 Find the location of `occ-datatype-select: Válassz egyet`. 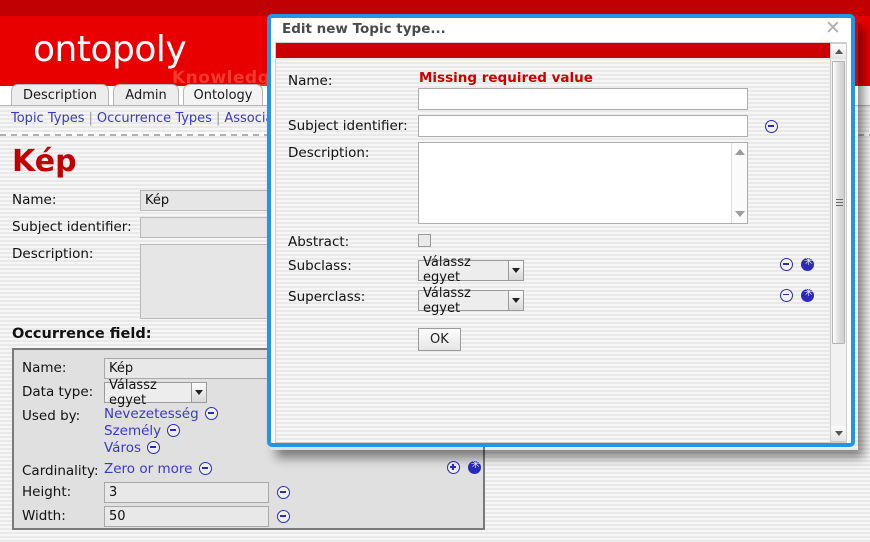

occ-datatype-select: Válassz egyet is located at coordinates (155, 393).